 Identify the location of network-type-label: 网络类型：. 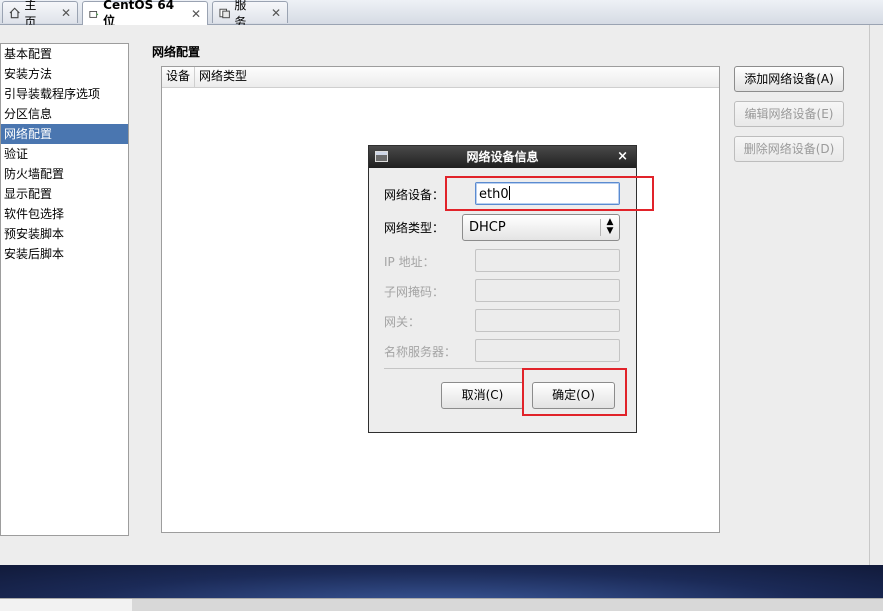
(414, 228).